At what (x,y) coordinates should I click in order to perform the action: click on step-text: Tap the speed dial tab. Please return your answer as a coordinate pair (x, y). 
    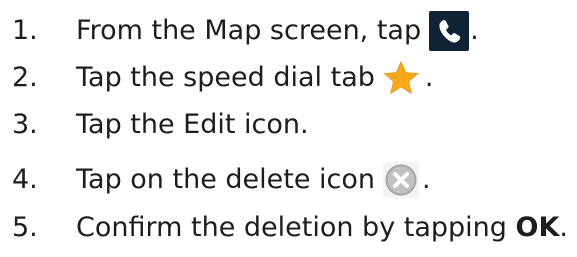
    Looking at the image, I should click on (225, 77).